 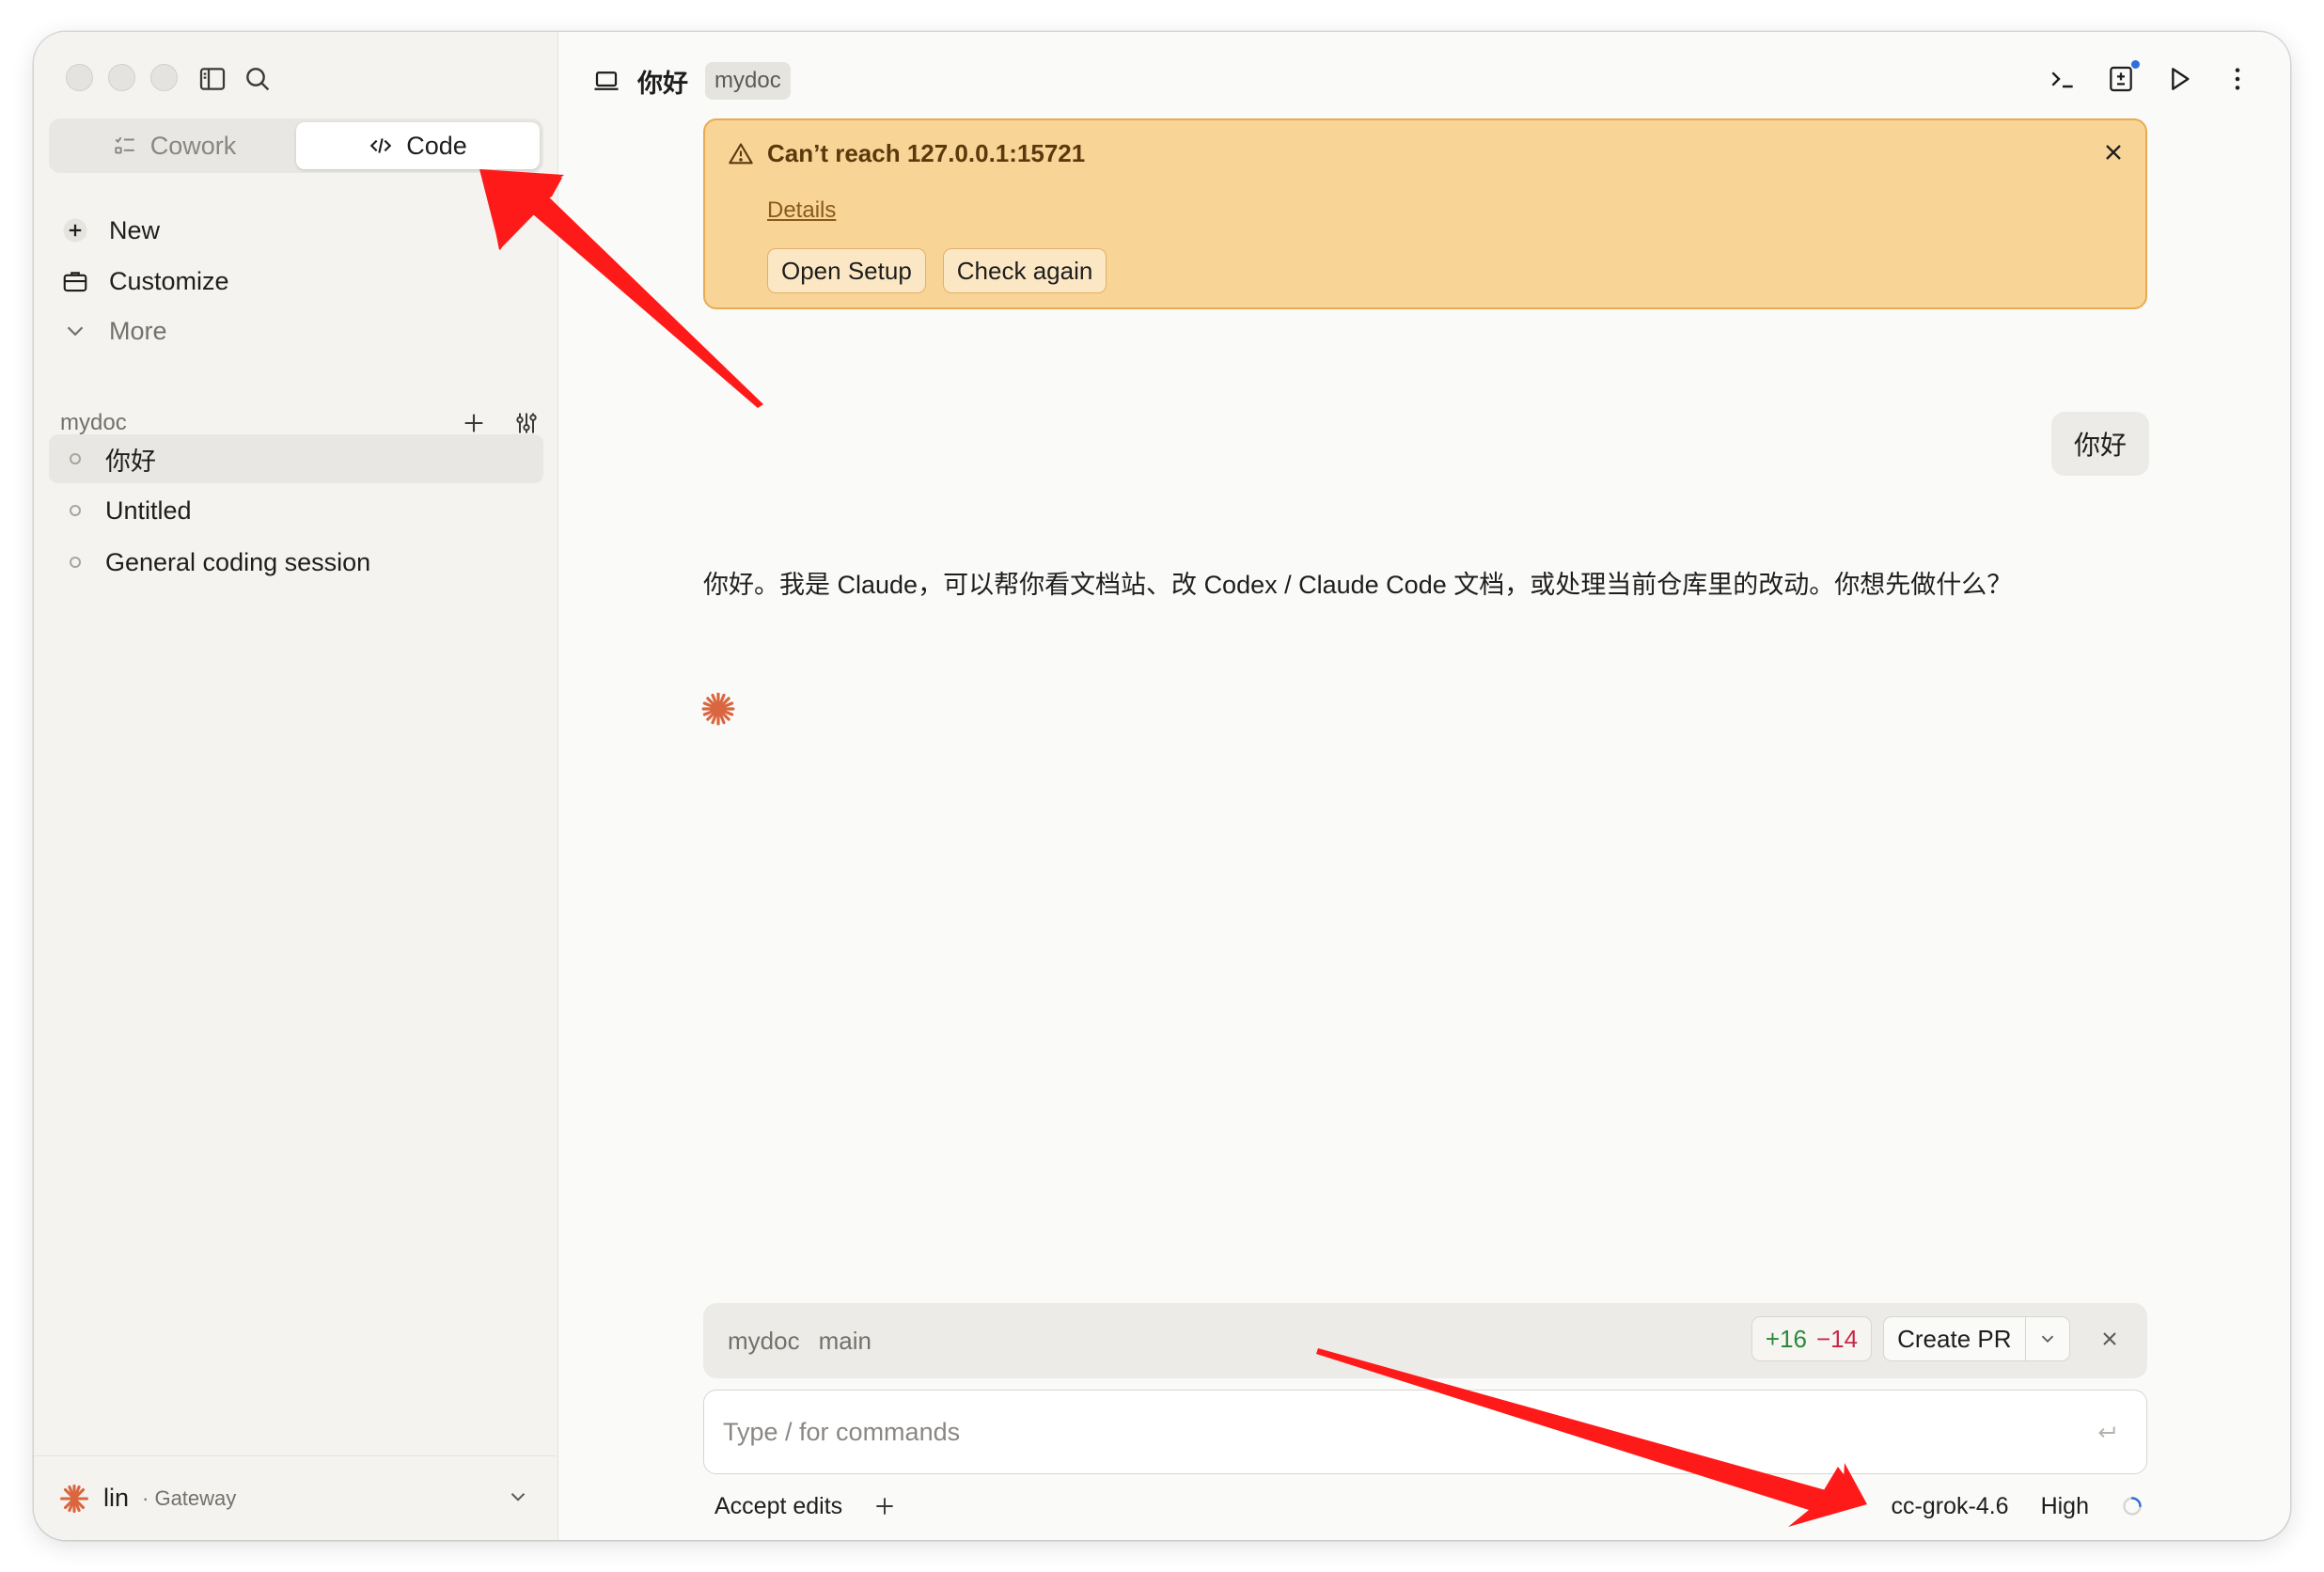 I want to click on run-icon, so click(x=2179, y=79).